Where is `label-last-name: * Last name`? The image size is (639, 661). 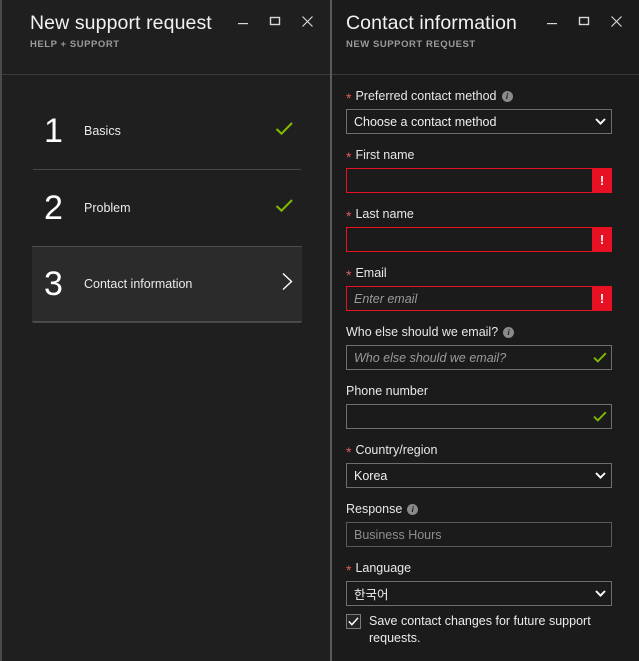 label-last-name: * Last name is located at coordinates (485, 215).